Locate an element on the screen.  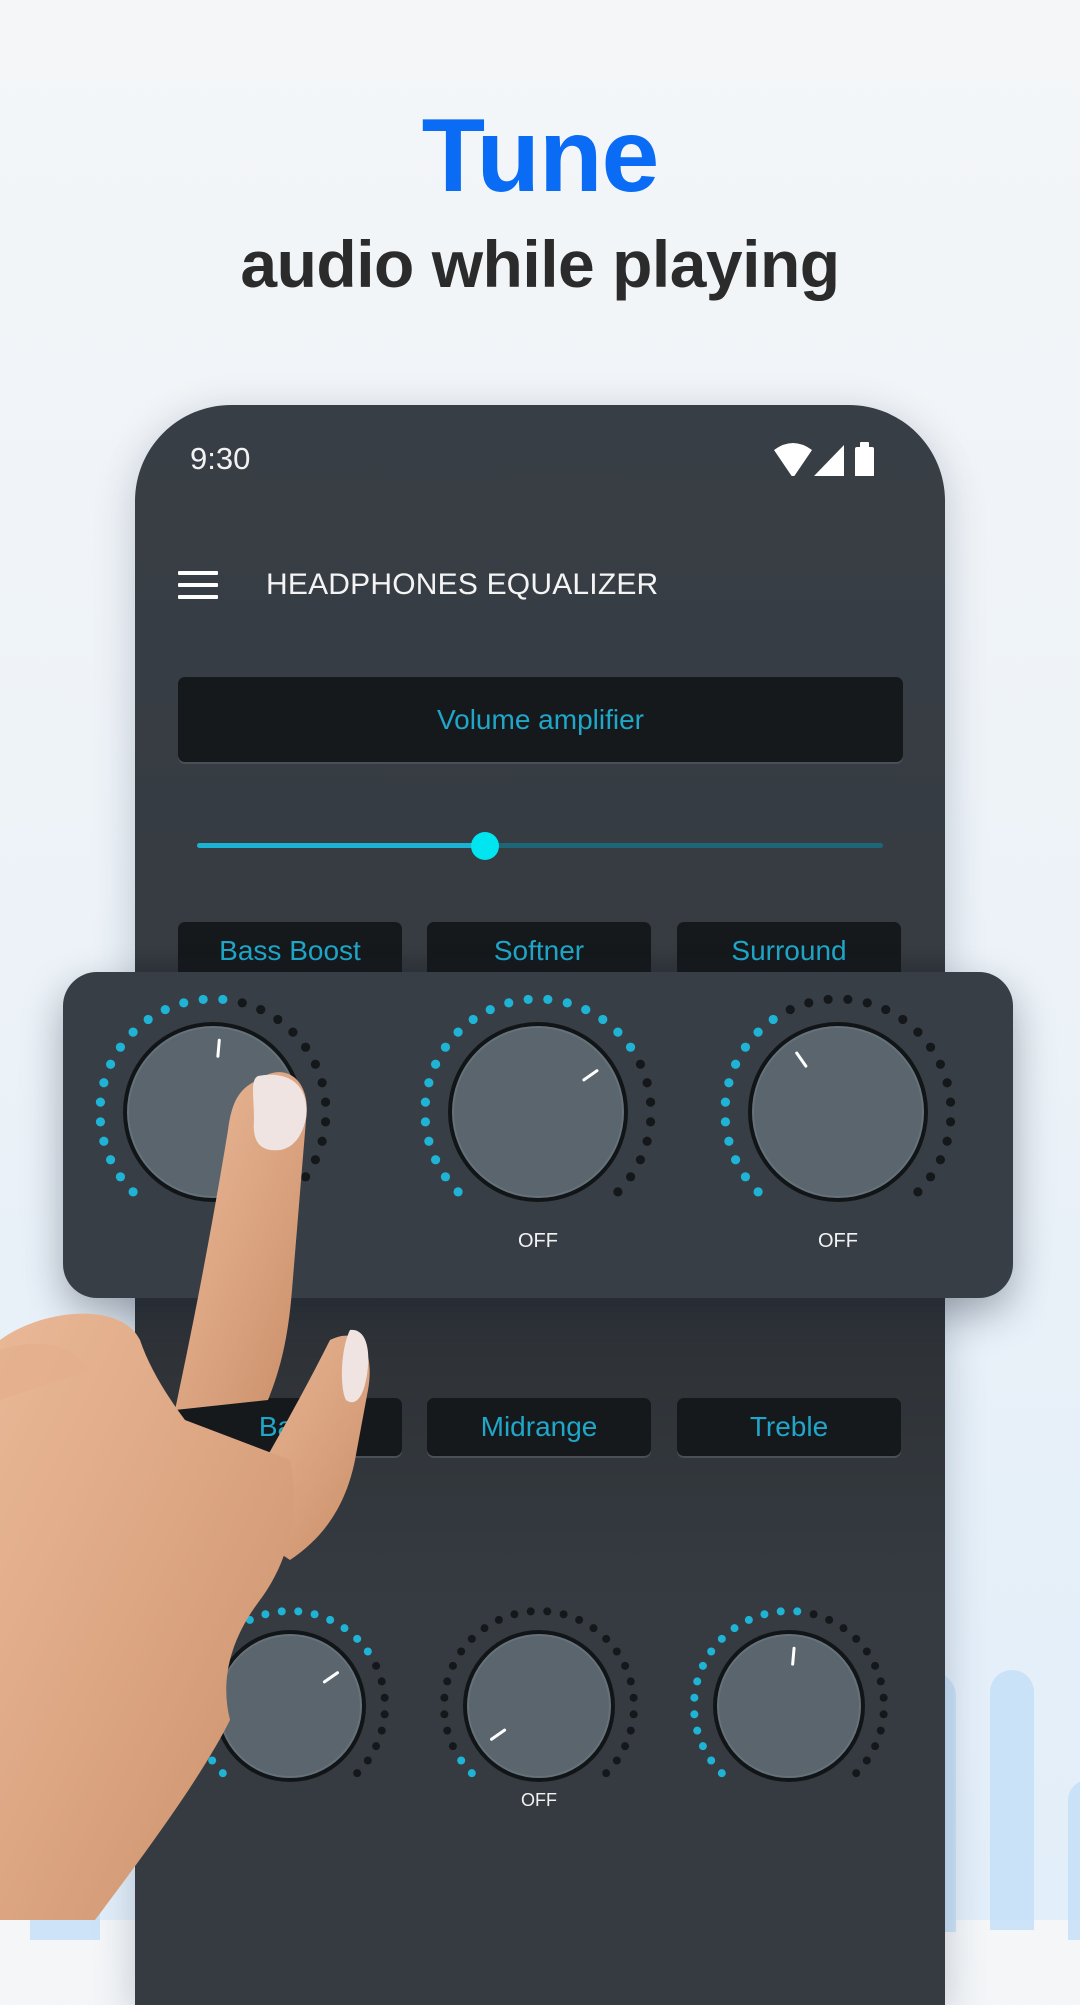
midrange-button: Midrange is located at coordinates (539, 1427).